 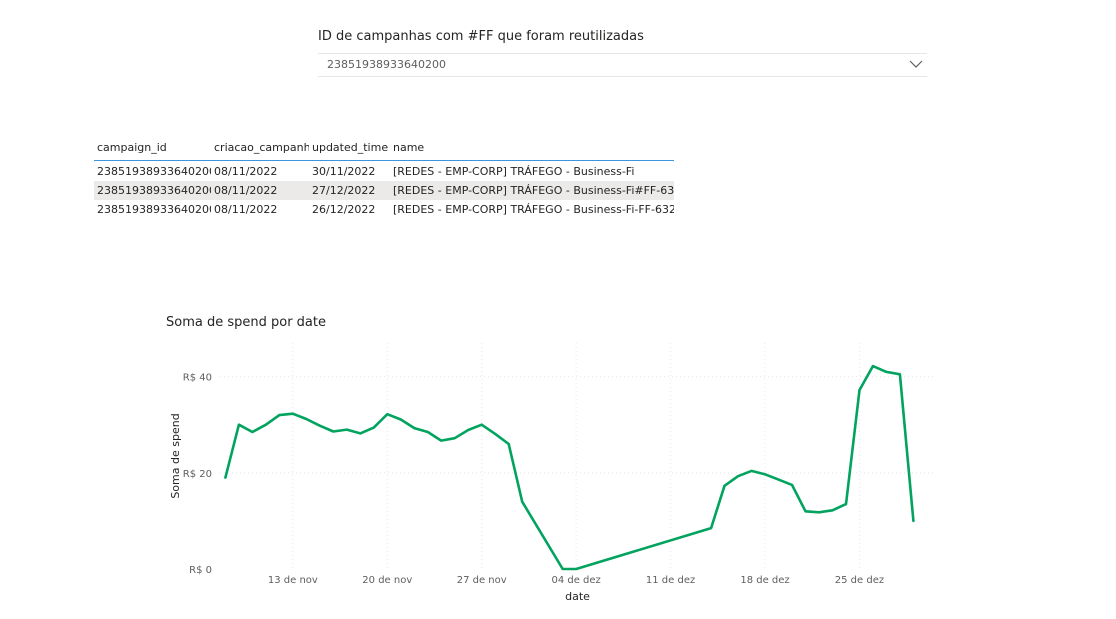 I want to click on x-tick-label: 04 de dez, so click(x=575, y=580).